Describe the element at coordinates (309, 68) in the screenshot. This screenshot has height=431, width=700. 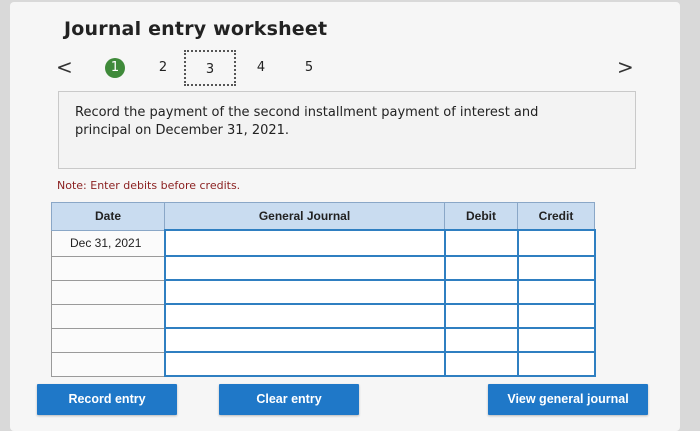
I see `step-5: 5` at that location.